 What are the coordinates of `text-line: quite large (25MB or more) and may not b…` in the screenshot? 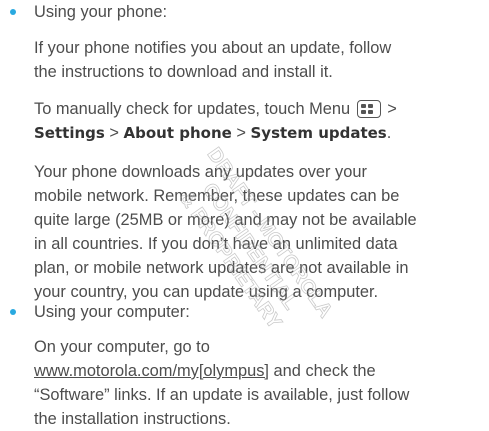 It's located at (225, 220).